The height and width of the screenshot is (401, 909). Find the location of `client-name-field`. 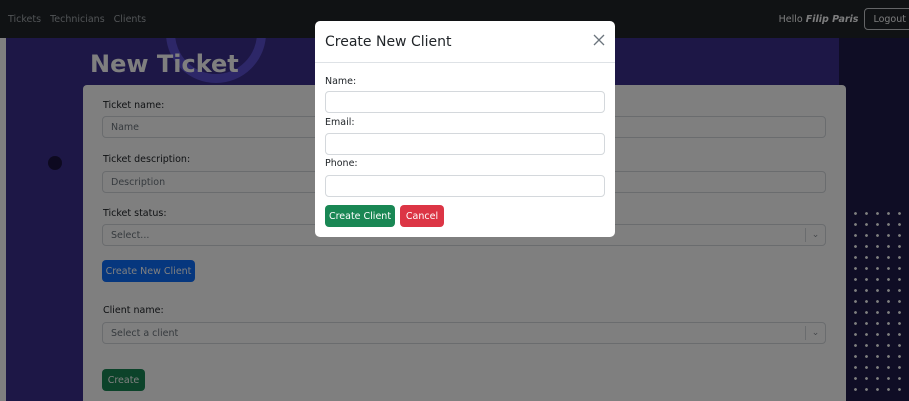

client-name-field is located at coordinates (465, 102).